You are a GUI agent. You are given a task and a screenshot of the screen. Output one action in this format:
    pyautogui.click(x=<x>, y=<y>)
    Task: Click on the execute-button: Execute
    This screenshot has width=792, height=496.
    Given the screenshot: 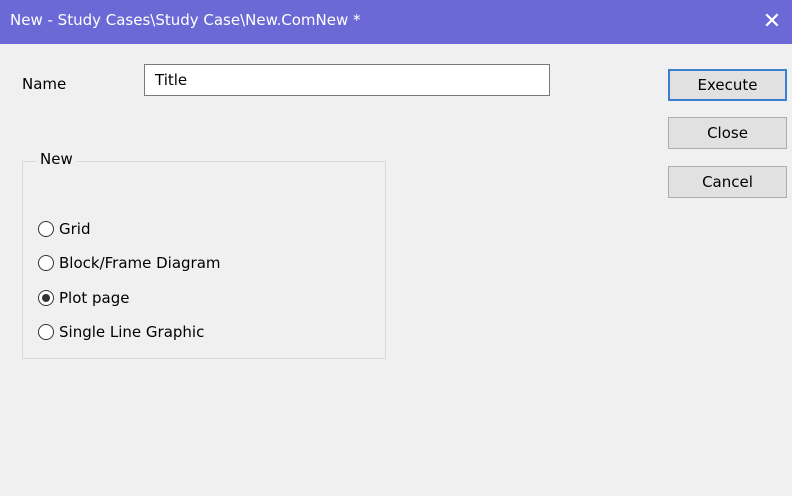 What is the action you would take?
    pyautogui.click(x=727, y=85)
    